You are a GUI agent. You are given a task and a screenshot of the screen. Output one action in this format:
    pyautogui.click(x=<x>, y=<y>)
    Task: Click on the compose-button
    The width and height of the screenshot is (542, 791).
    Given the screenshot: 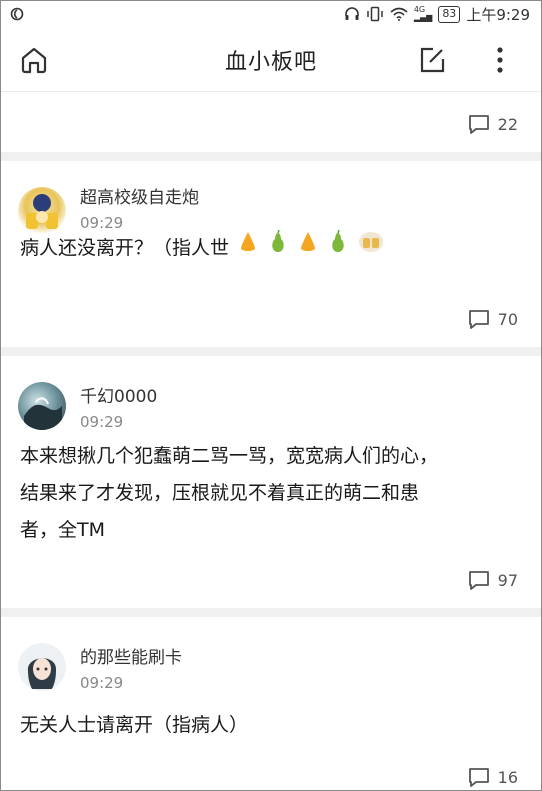 What is the action you would take?
    pyautogui.click(x=432, y=60)
    